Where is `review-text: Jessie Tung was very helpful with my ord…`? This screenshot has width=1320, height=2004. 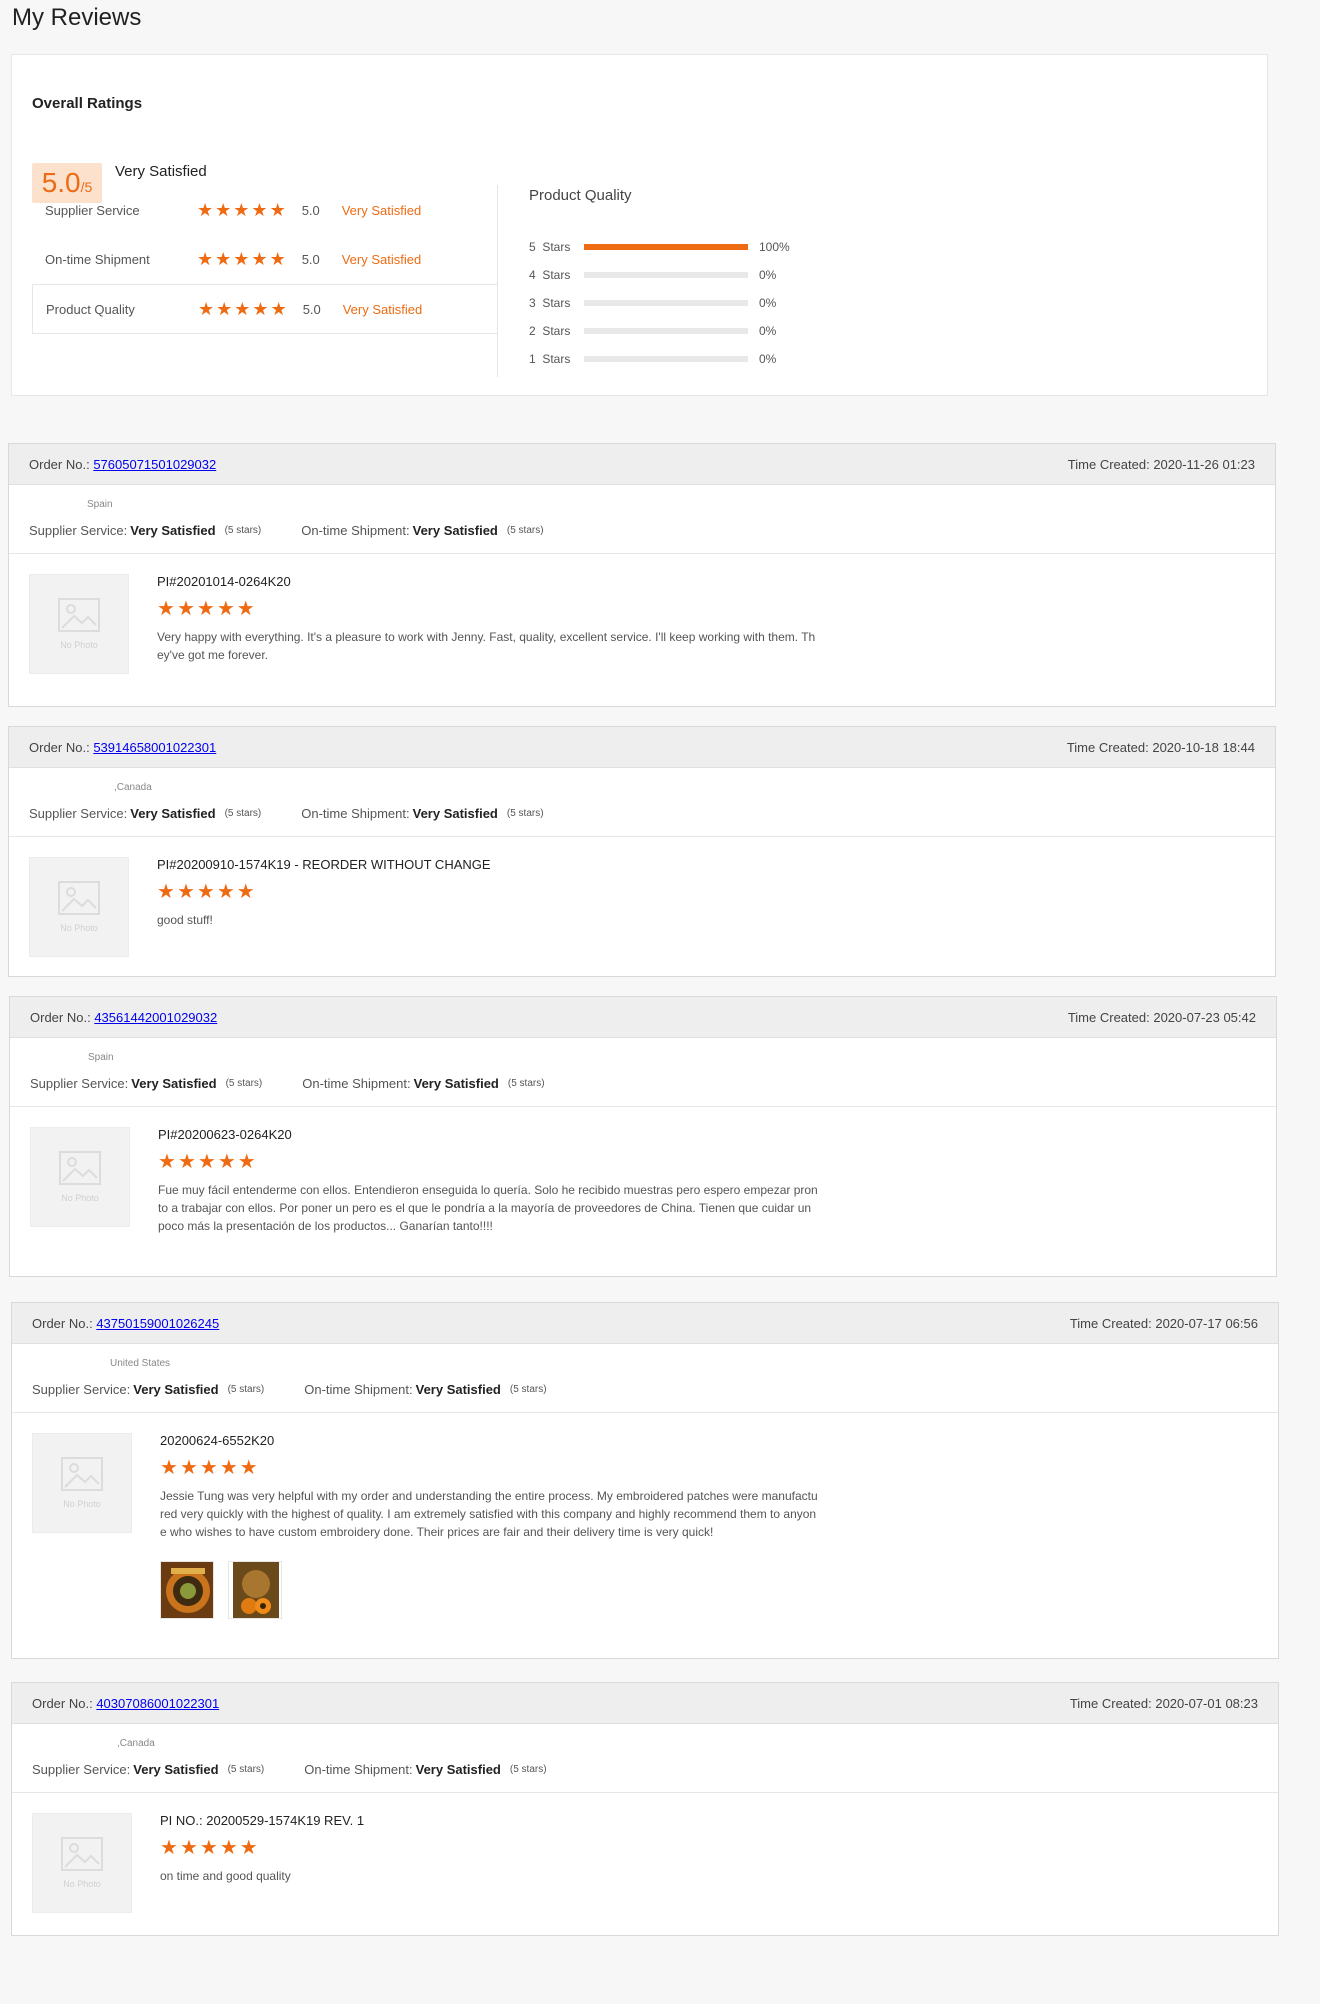
review-text: Jessie Tung was very helpful with my ord… is located at coordinates (489, 1514).